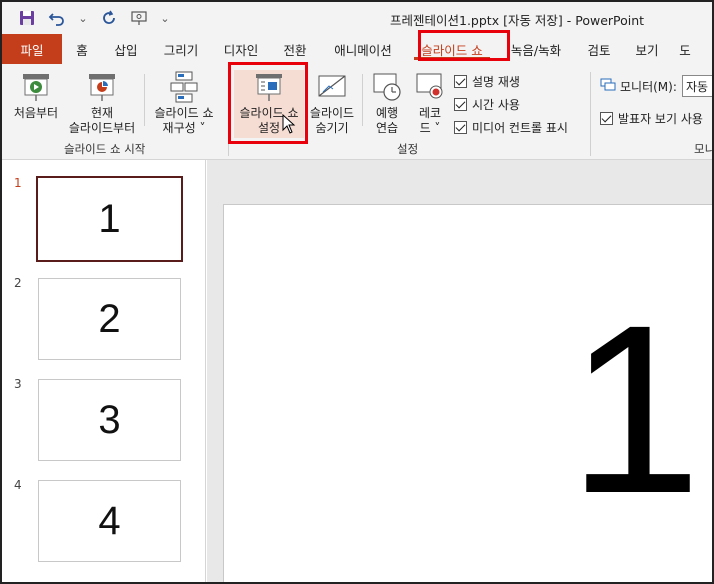 The width and height of the screenshot is (714, 584). What do you see at coordinates (139, 18) in the screenshot?
I see `present-from-start-icon` at bounding box center [139, 18].